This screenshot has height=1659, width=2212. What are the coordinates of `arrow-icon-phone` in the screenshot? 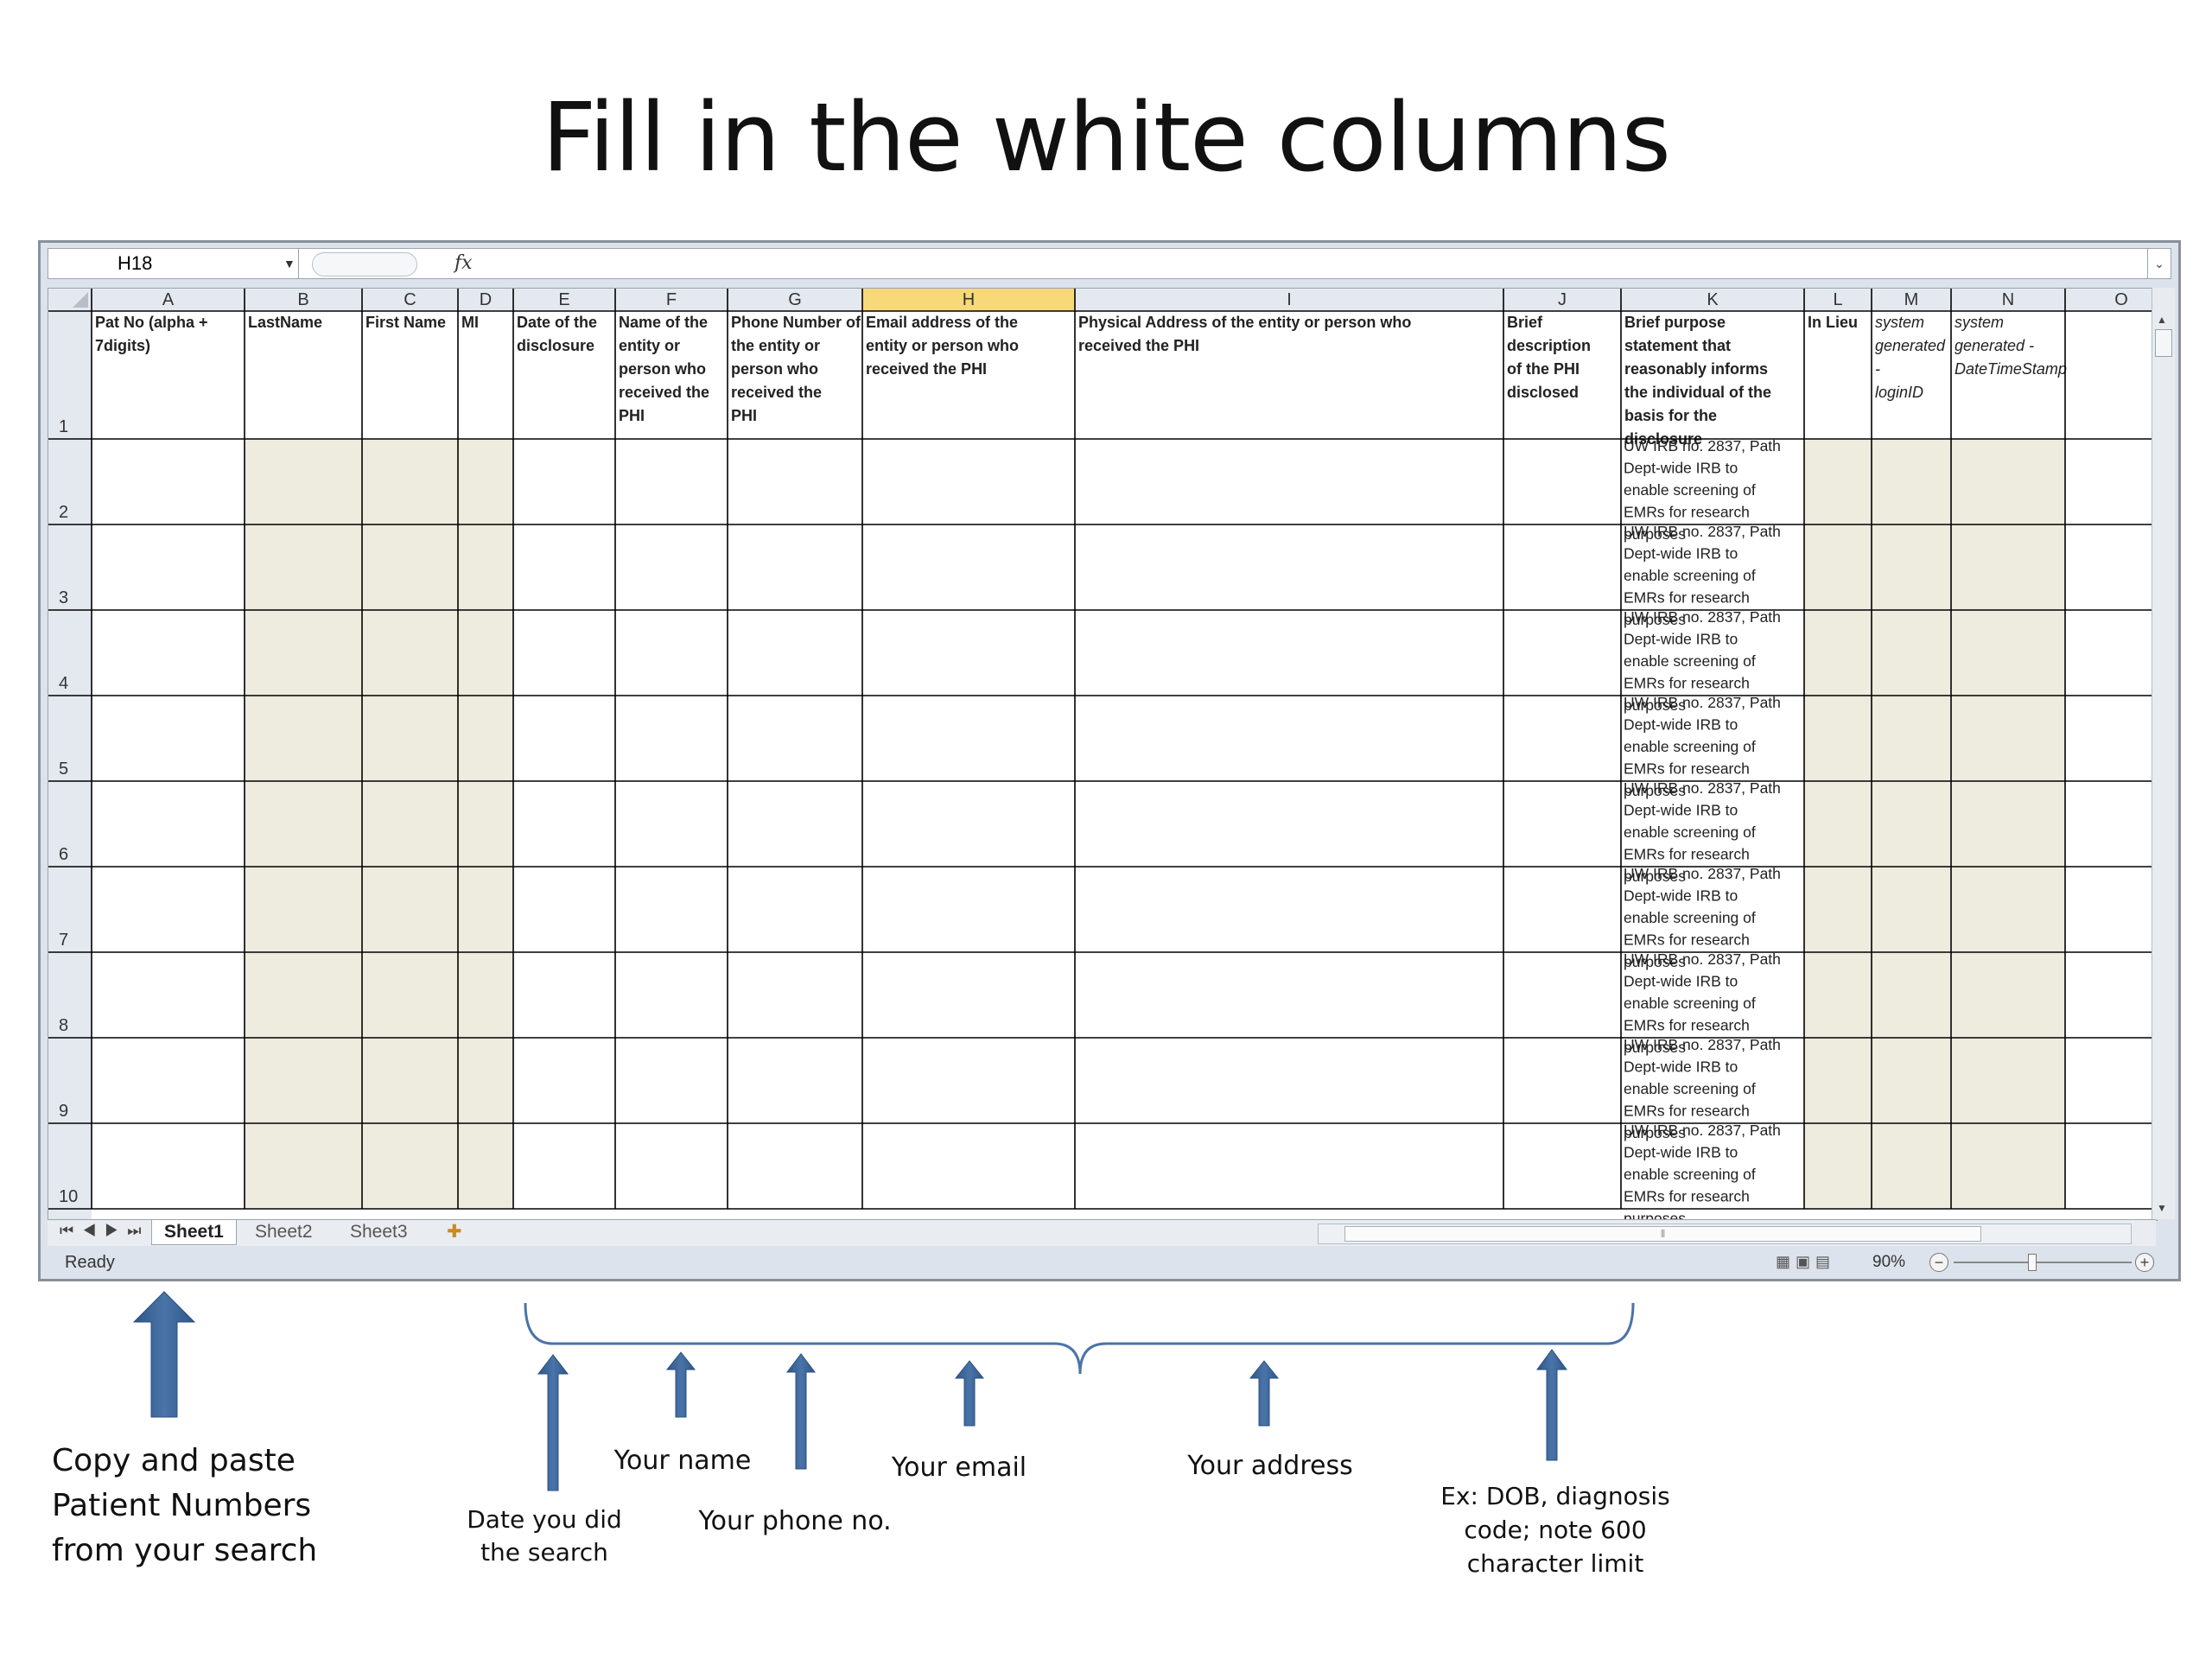 It's located at (801, 1411).